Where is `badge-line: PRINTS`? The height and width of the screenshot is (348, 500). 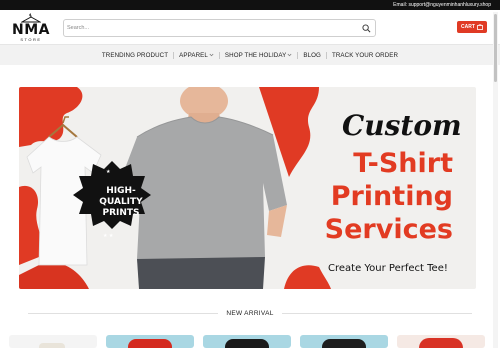
badge-line: PRINTS is located at coordinates (121, 213).